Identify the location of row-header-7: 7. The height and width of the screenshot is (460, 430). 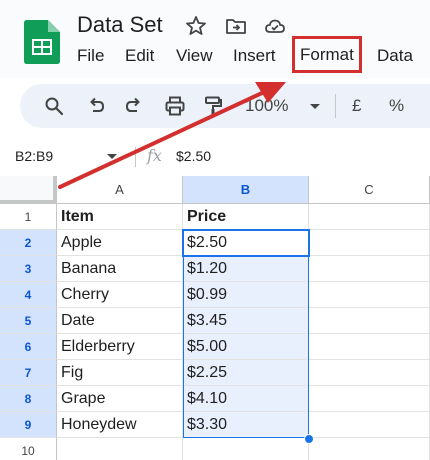
(28, 373).